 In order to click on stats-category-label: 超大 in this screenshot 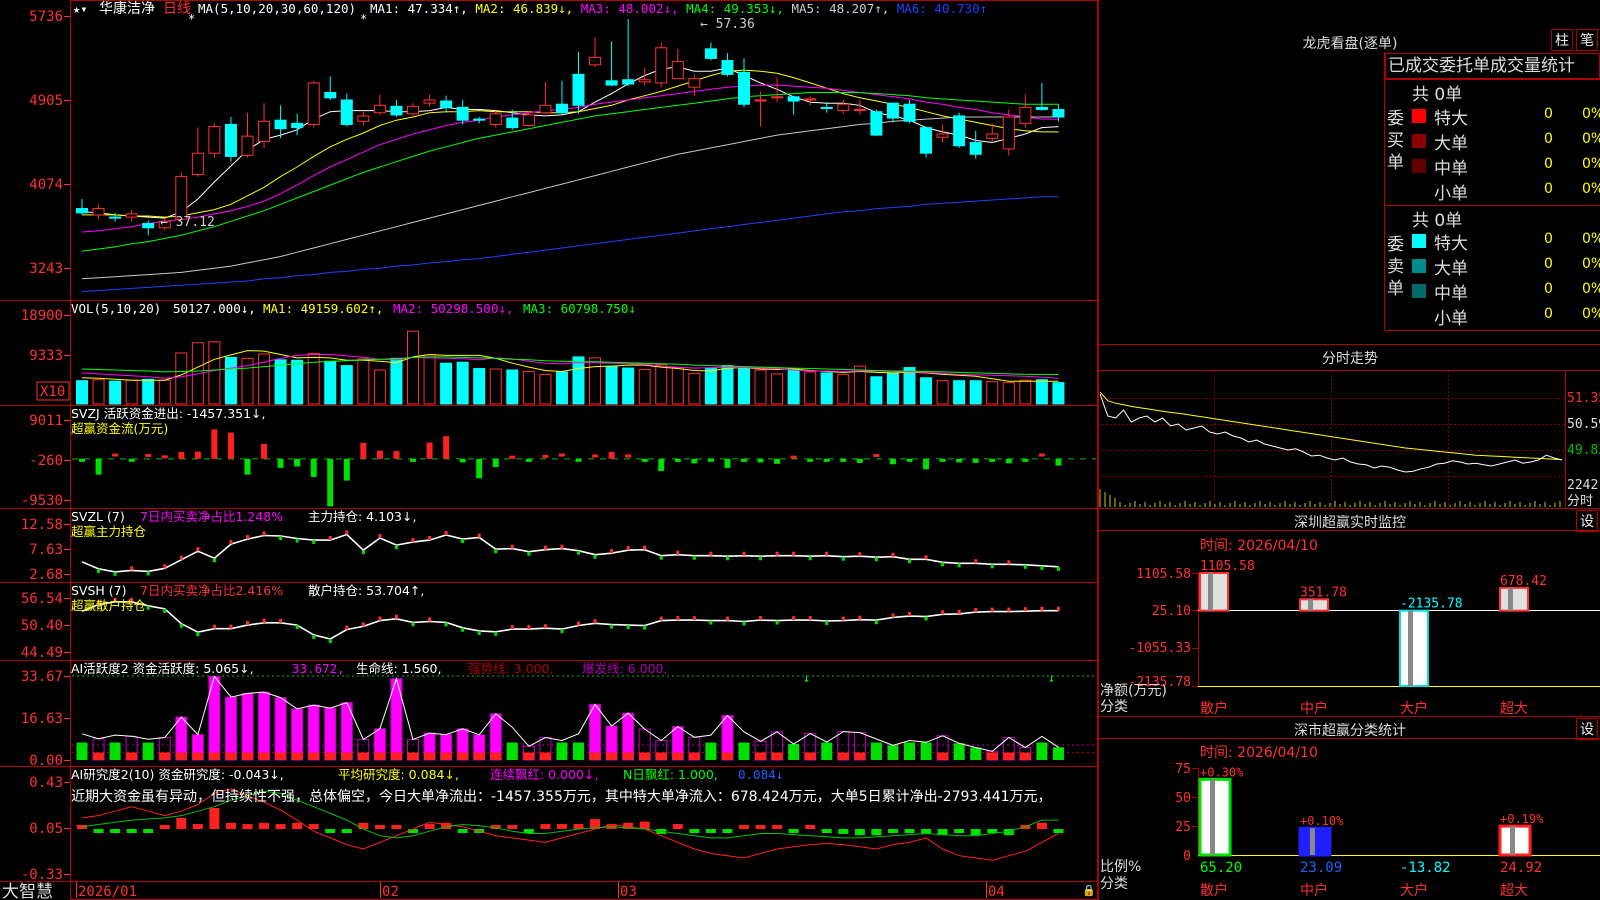, I will do `click(1514, 891)`.